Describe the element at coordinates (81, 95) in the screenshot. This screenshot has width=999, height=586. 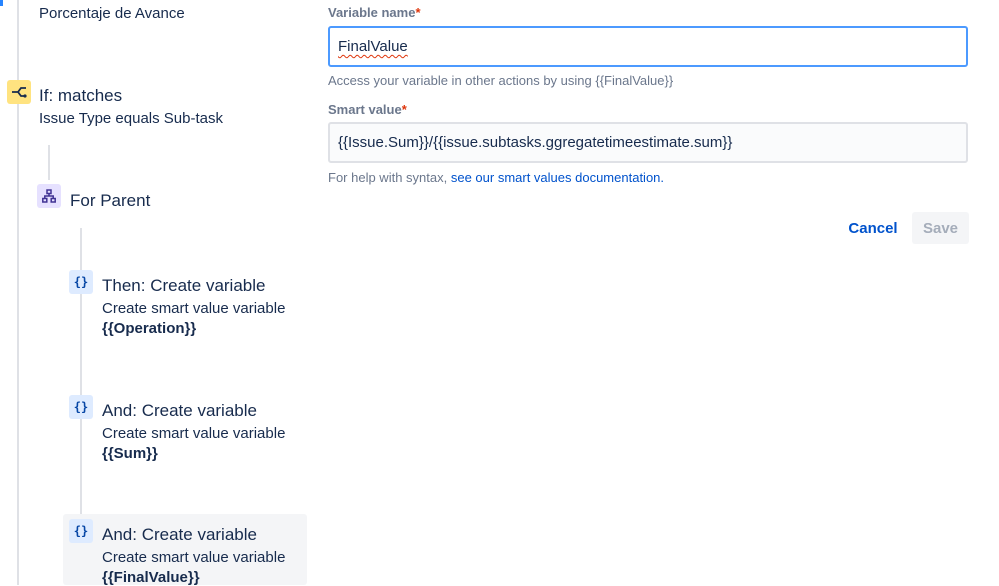
I see `condition-title: If: matches` at that location.